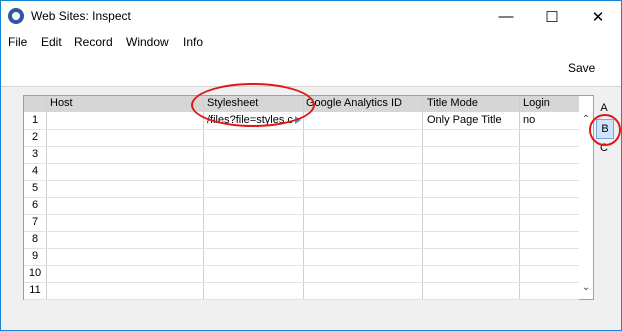 The width and height of the screenshot is (622, 331). I want to click on column-header-host: Host, so click(61, 103).